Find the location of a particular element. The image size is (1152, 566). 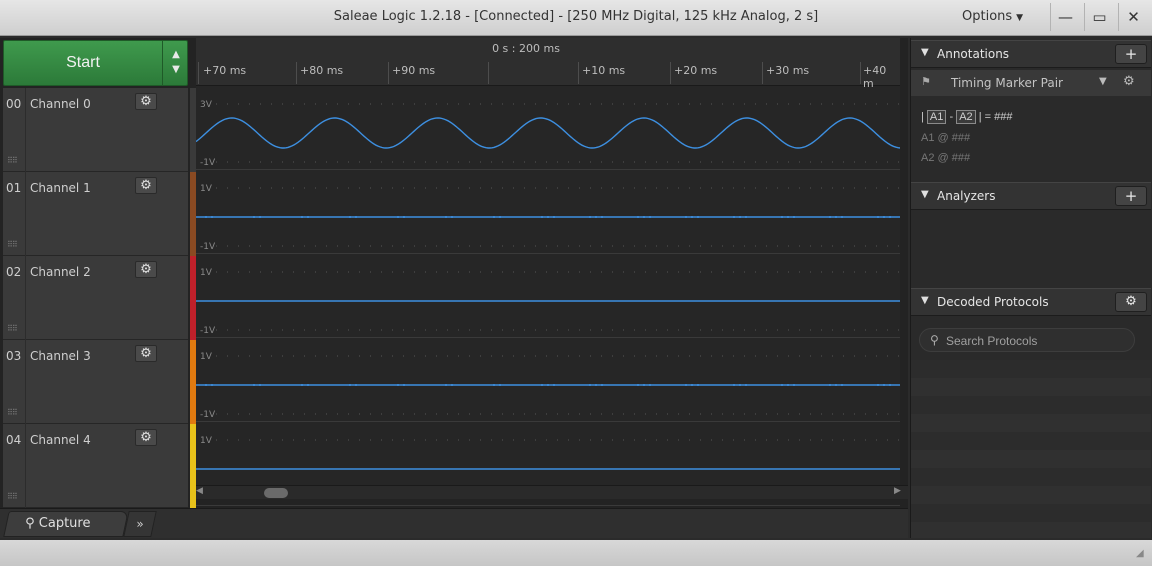

options-label: Options is located at coordinates (987, 16).